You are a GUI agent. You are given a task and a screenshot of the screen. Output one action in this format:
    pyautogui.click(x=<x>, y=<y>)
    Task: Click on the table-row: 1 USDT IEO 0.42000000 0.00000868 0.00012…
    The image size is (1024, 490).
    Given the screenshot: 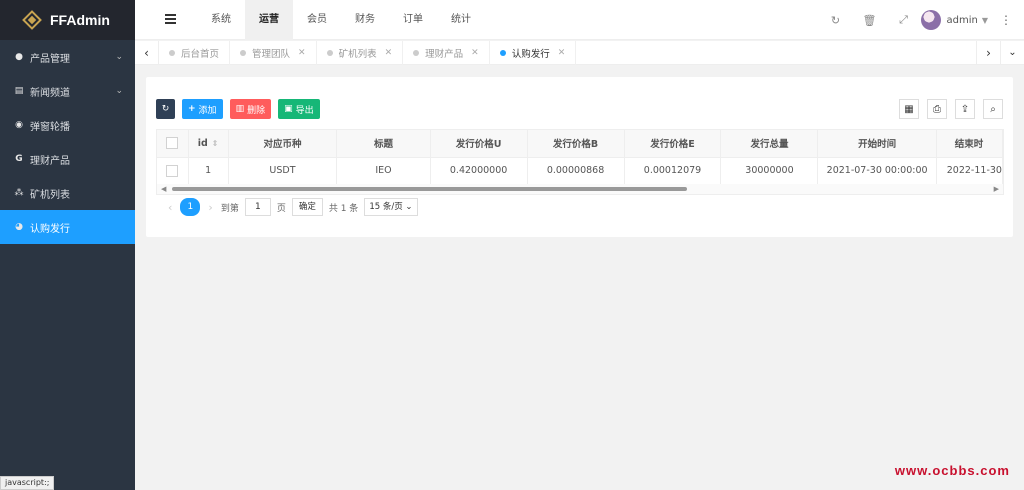 What is the action you would take?
    pyautogui.click(x=580, y=171)
    